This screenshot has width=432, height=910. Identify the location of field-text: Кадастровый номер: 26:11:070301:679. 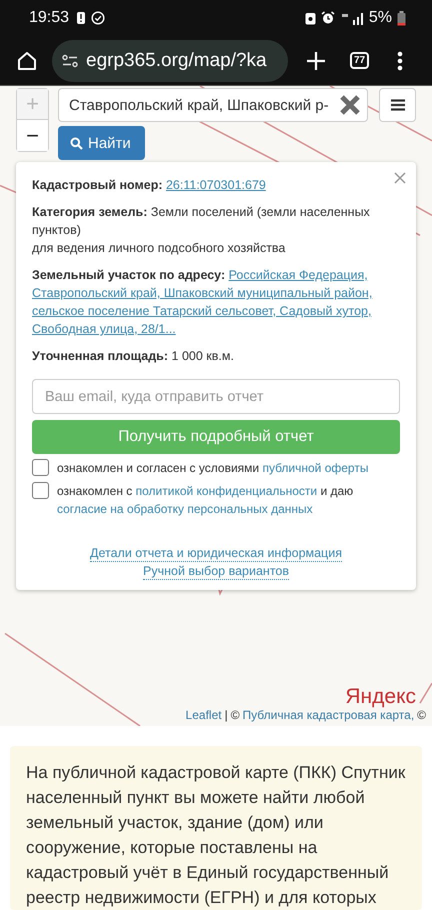
(149, 185).